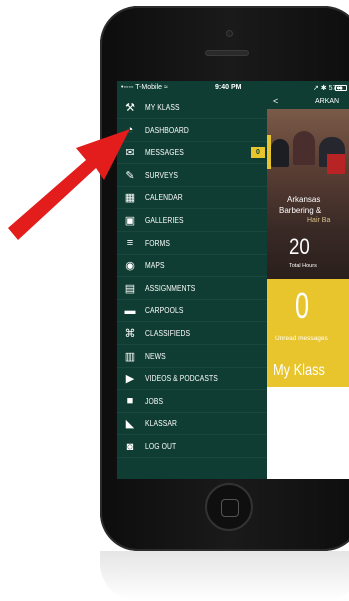 This screenshot has height=601, width=349. I want to click on earpiece-speaker, so click(227, 53).